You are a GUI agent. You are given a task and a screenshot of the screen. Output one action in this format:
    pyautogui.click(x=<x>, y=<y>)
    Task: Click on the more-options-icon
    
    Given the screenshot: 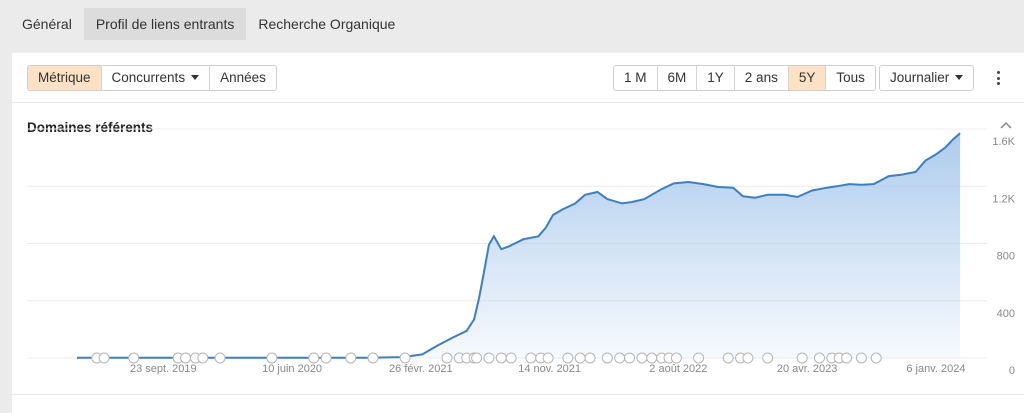 What is the action you would take?
    pyautogui.click(x=998, y=78)
    